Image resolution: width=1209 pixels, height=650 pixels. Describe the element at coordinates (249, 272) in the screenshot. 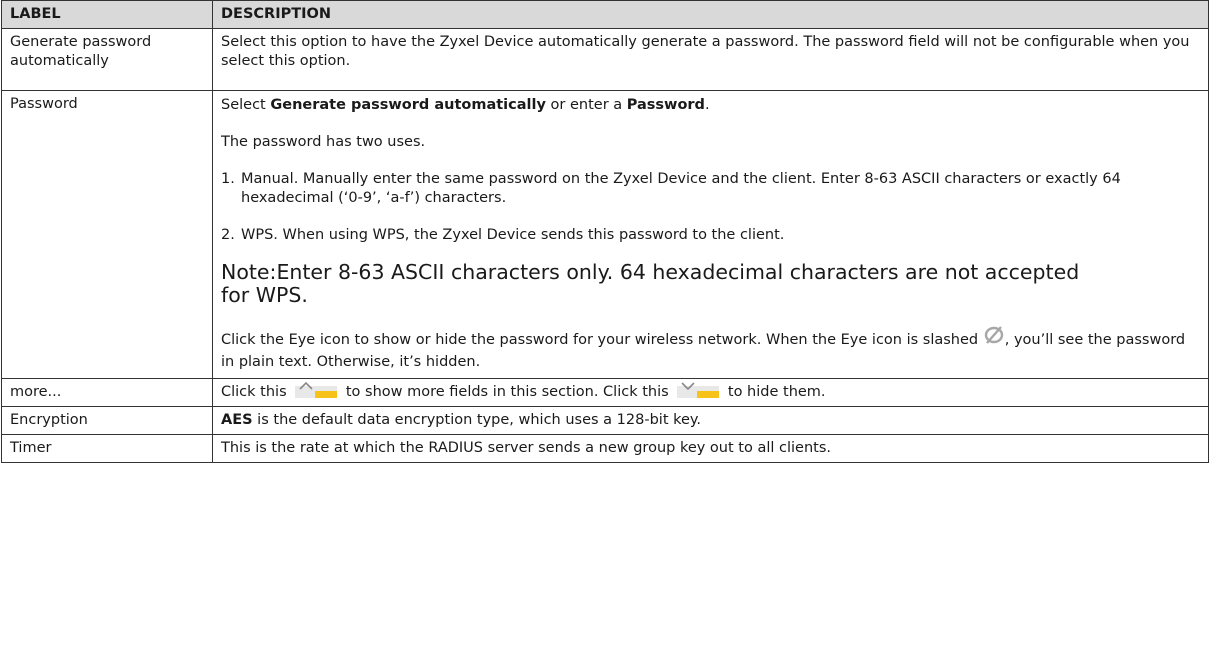

I see `note-label: Note:` at that location.